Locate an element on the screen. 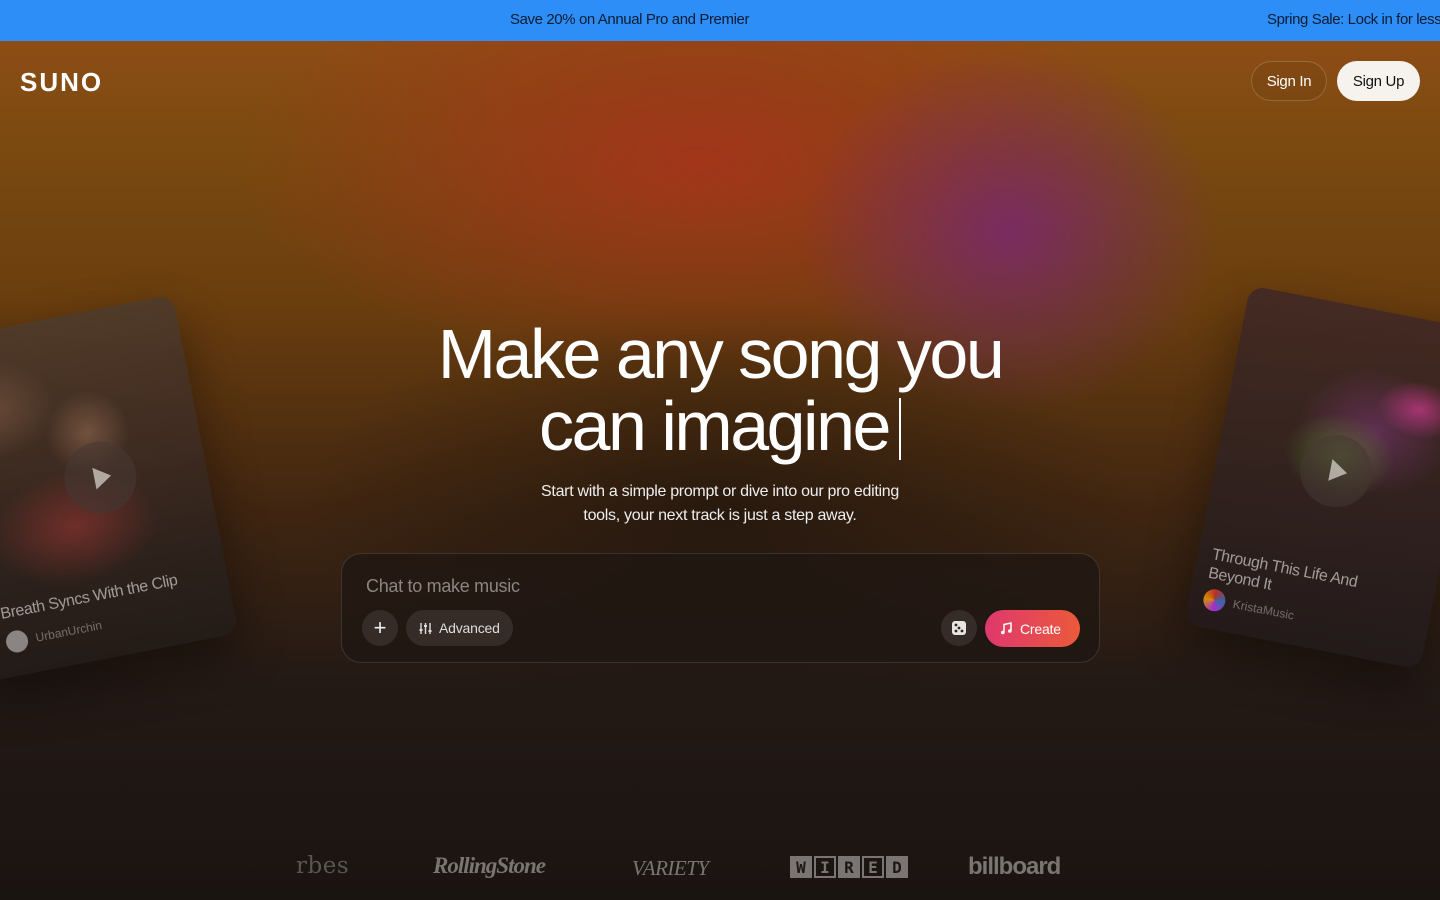 The width and height of the screenshot is (1440, 900). wired-letter: D is located at coordinates (897, 867).